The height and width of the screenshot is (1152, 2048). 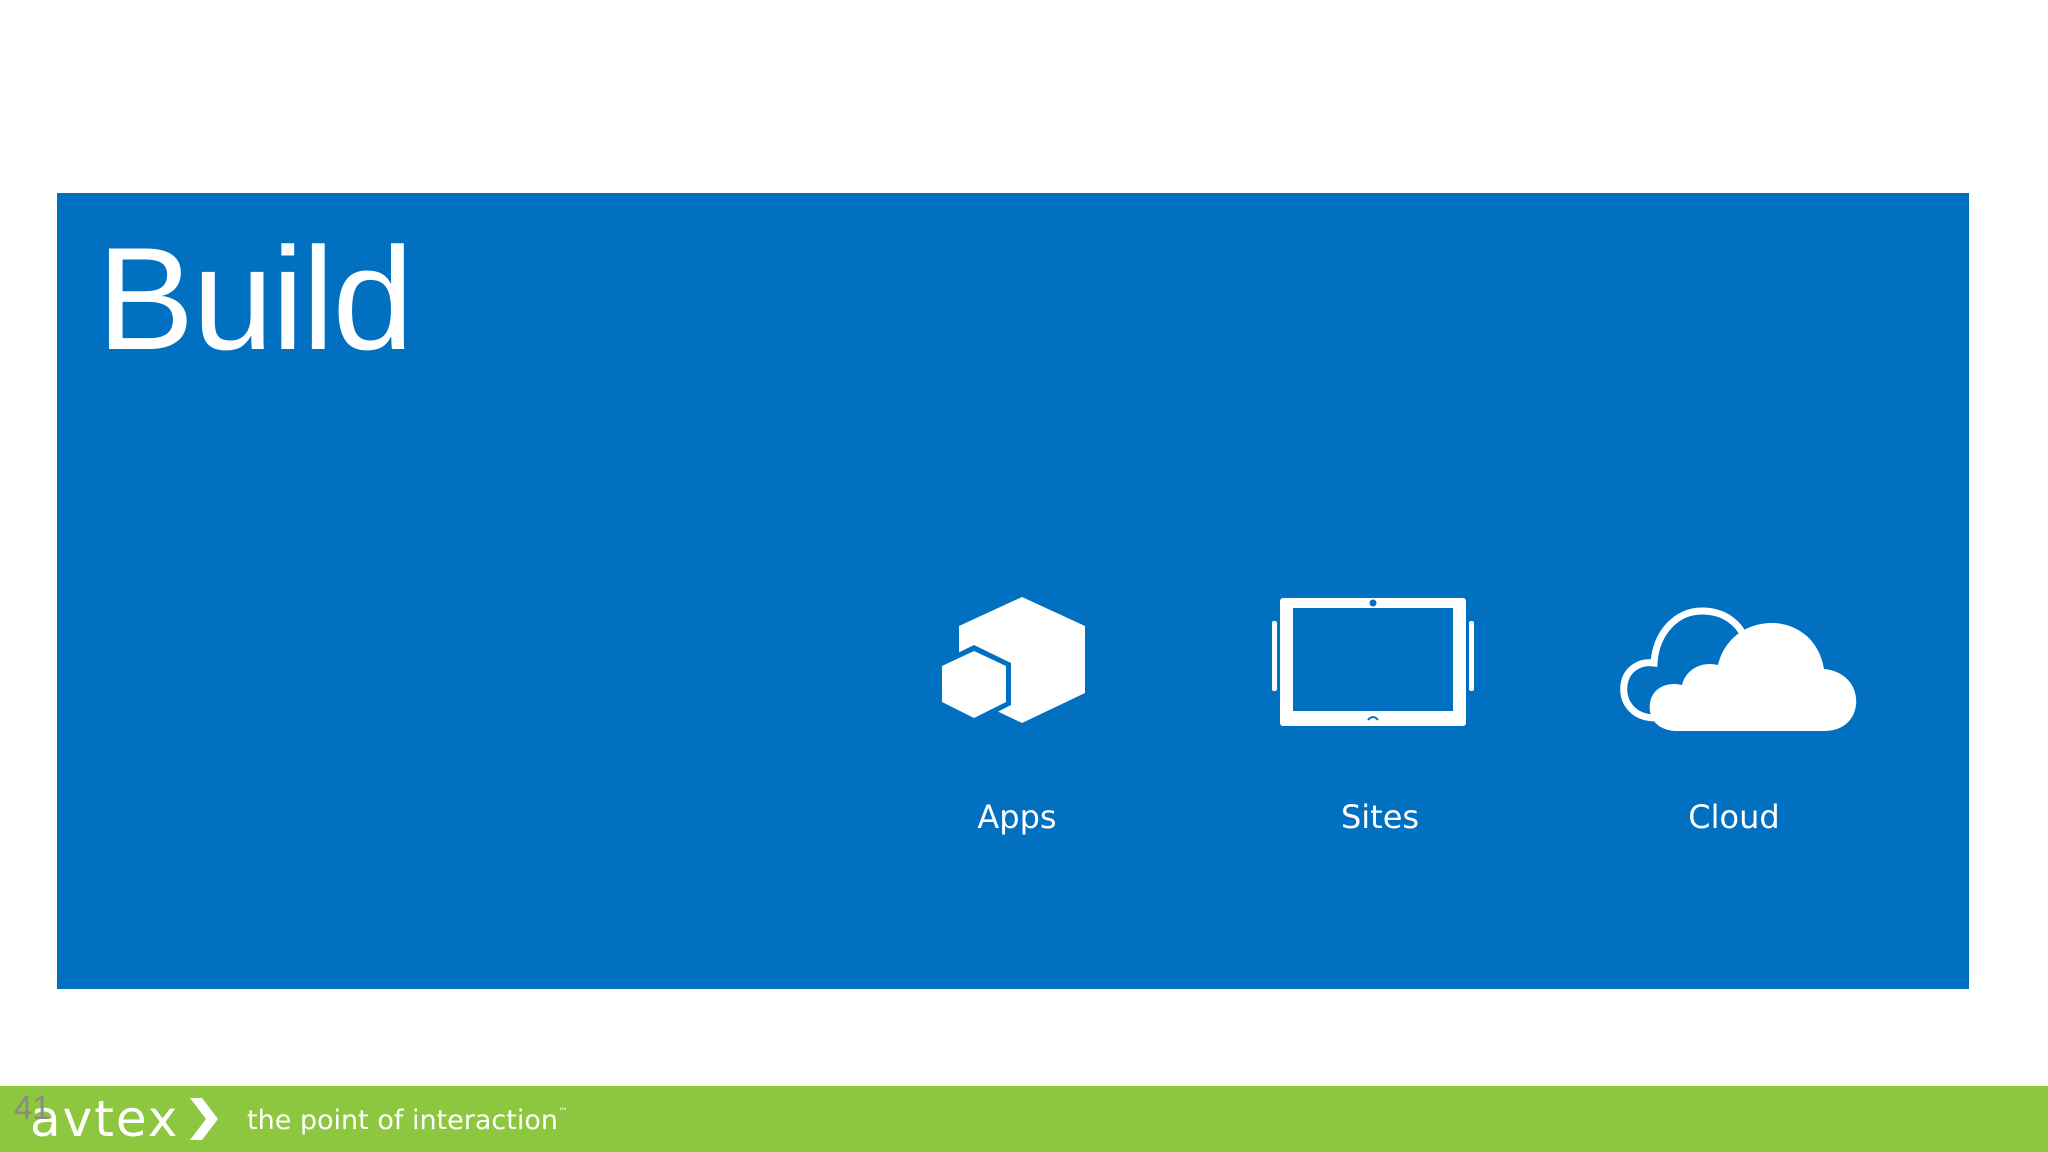 I want to click on apps-label: Apps, so click(x=1017, y=817).